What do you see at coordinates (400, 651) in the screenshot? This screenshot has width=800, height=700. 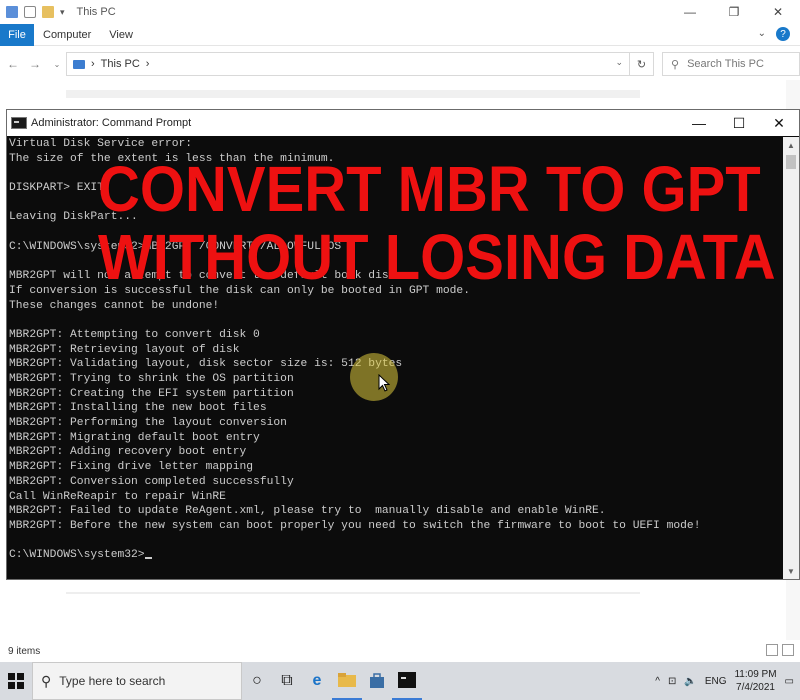 I see `explorer-statusbar: 9 items` at bounding box center [400, 651].